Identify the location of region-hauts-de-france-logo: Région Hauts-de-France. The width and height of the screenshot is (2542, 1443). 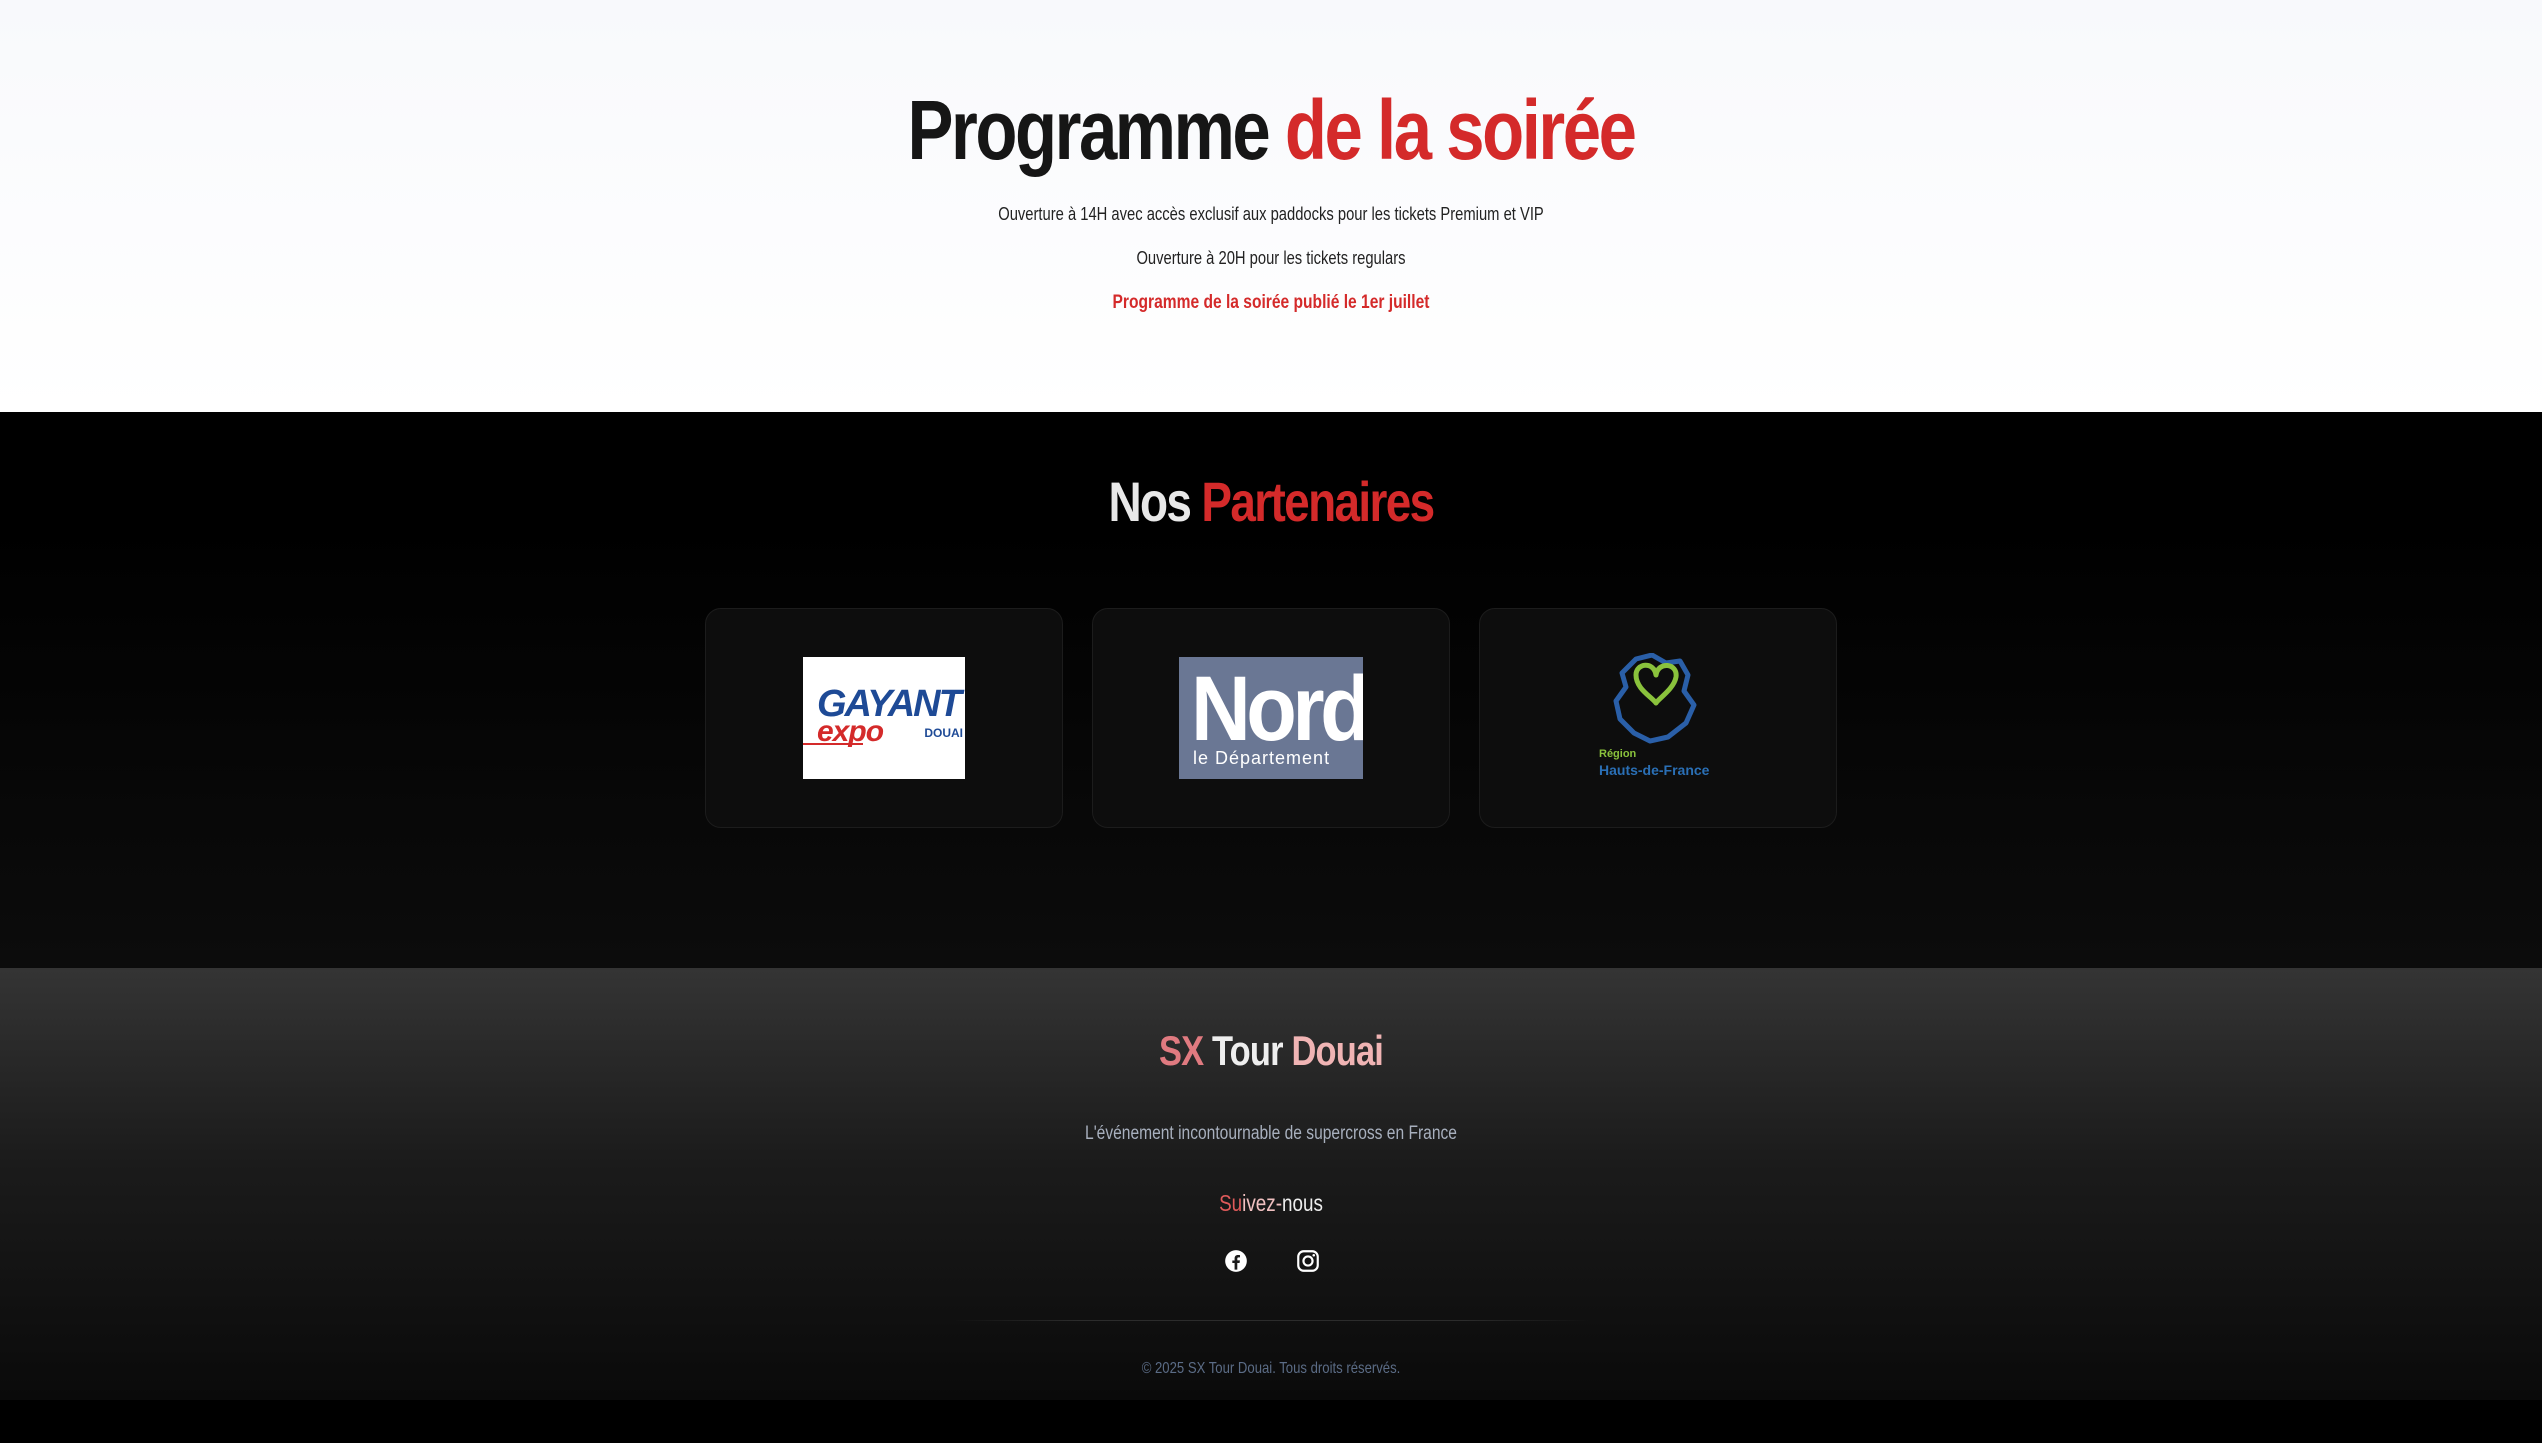
(1658, 718).